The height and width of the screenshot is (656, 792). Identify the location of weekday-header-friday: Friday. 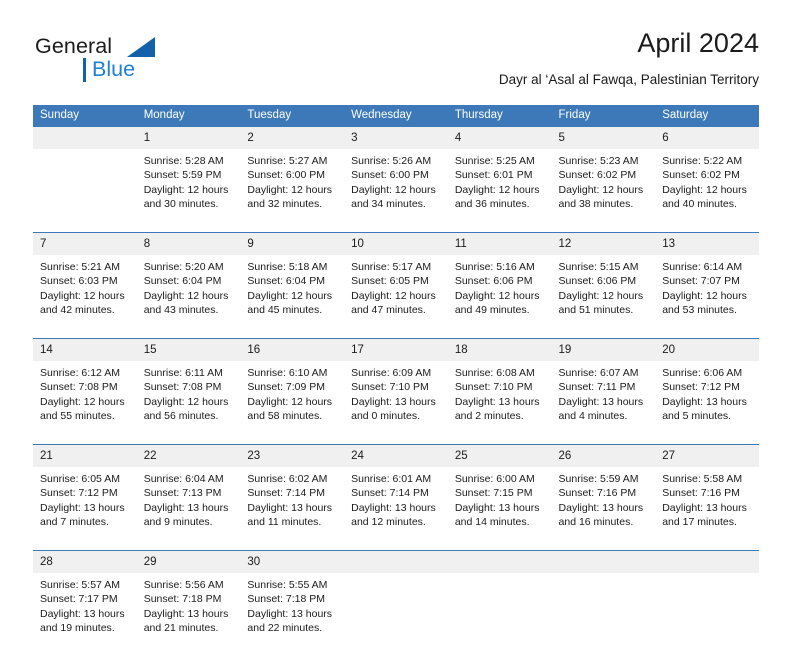
(603, 116).